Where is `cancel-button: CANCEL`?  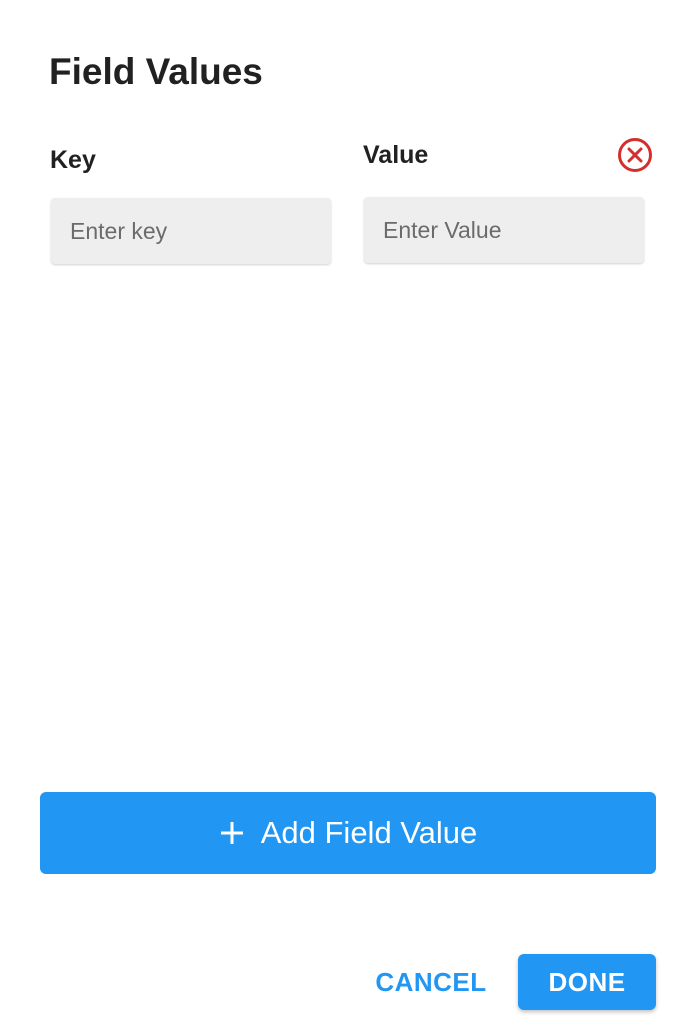 cancel-button: CANCEL is located at coordinates (431, 982).